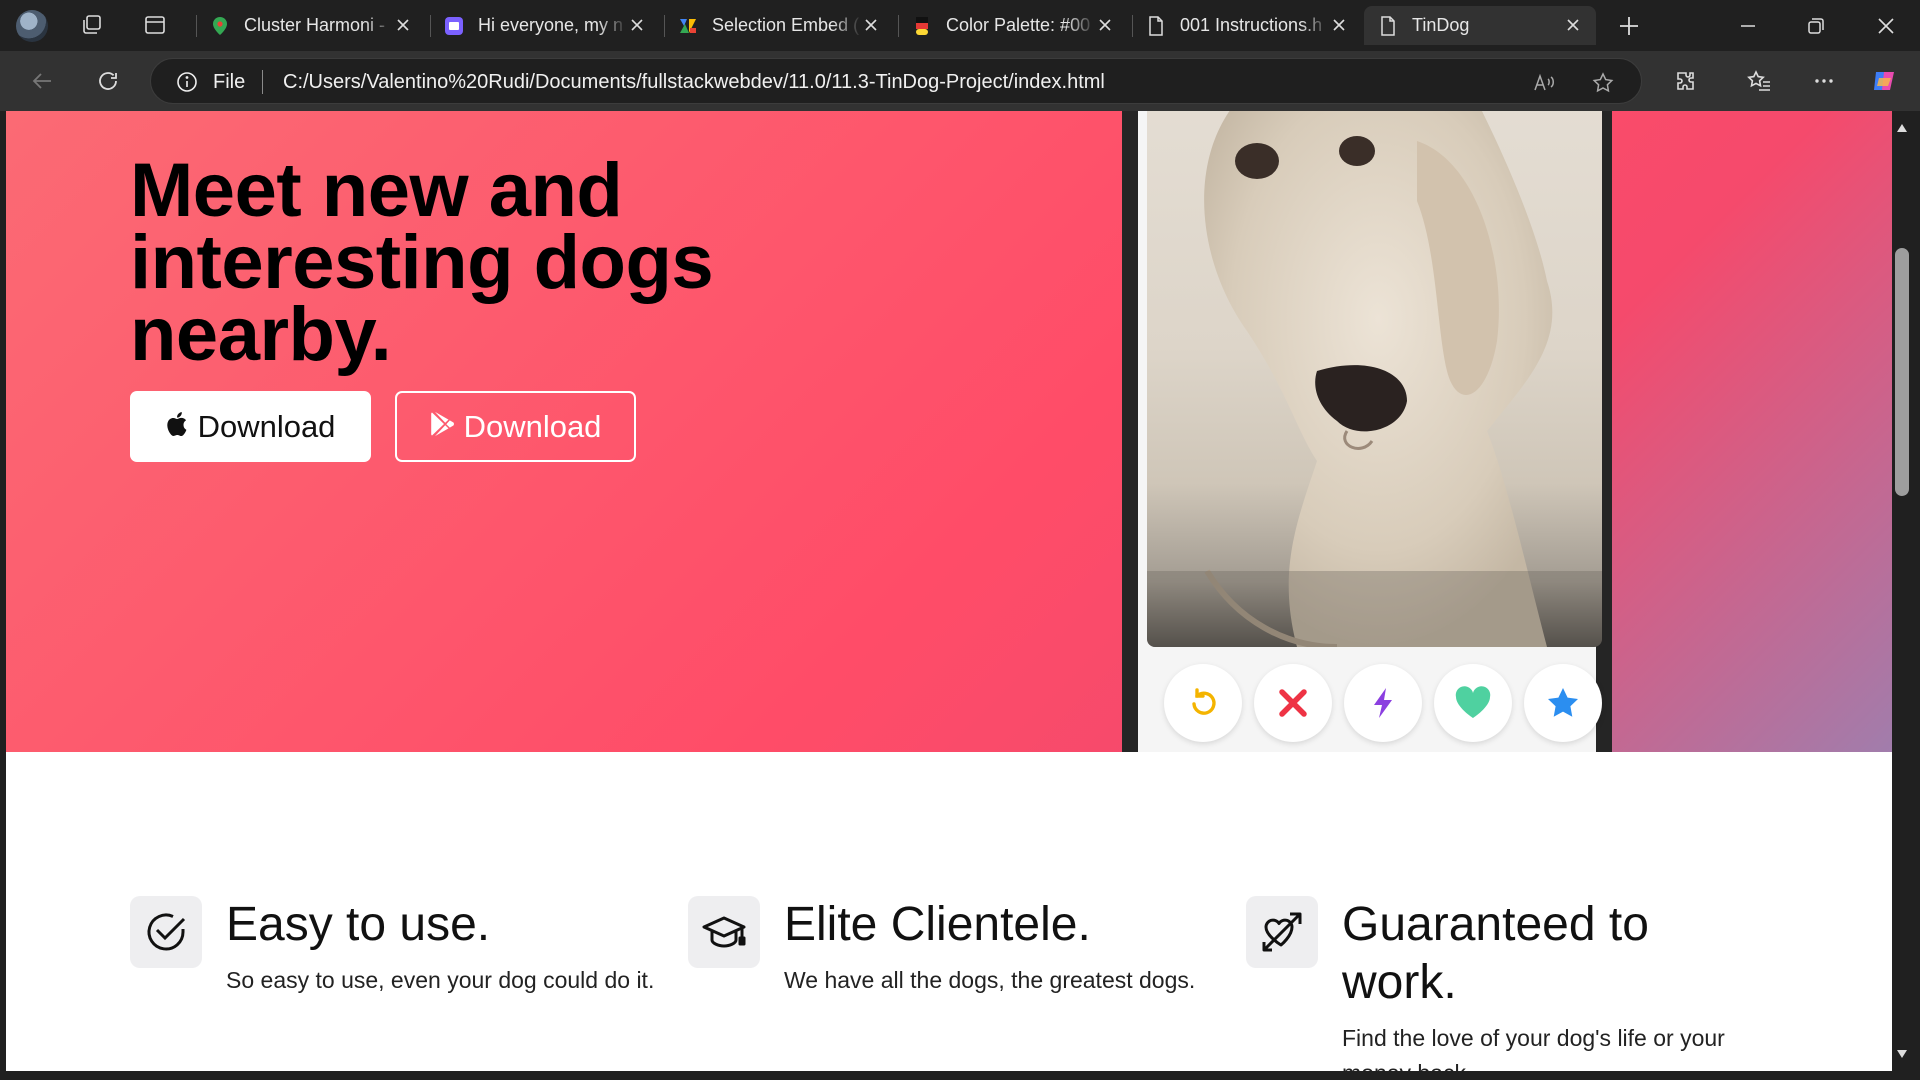 Image resolution: width=1920 pixels, height=1080 pixels. What do you see at coordinates (1902, 128) in the screenshot?
I see `scroll-up-arrow-icon` at bounding box center [1902, 128].